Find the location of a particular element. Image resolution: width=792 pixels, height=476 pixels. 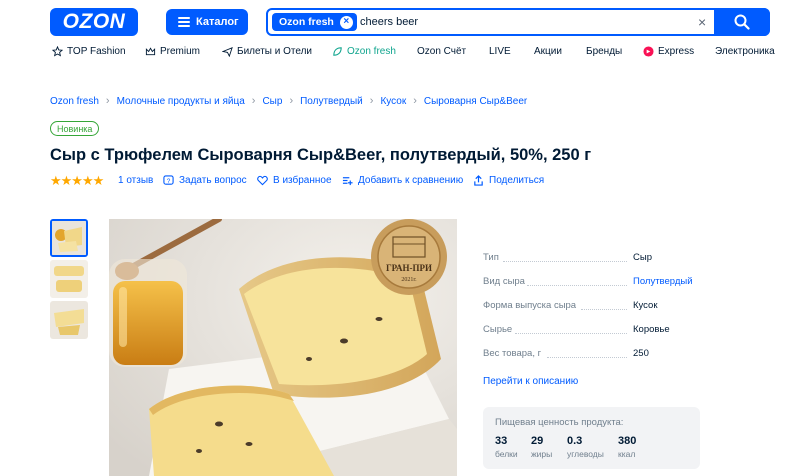

header: OZON Каталог Ozon fresh × × is located at coordinates (396, 22).